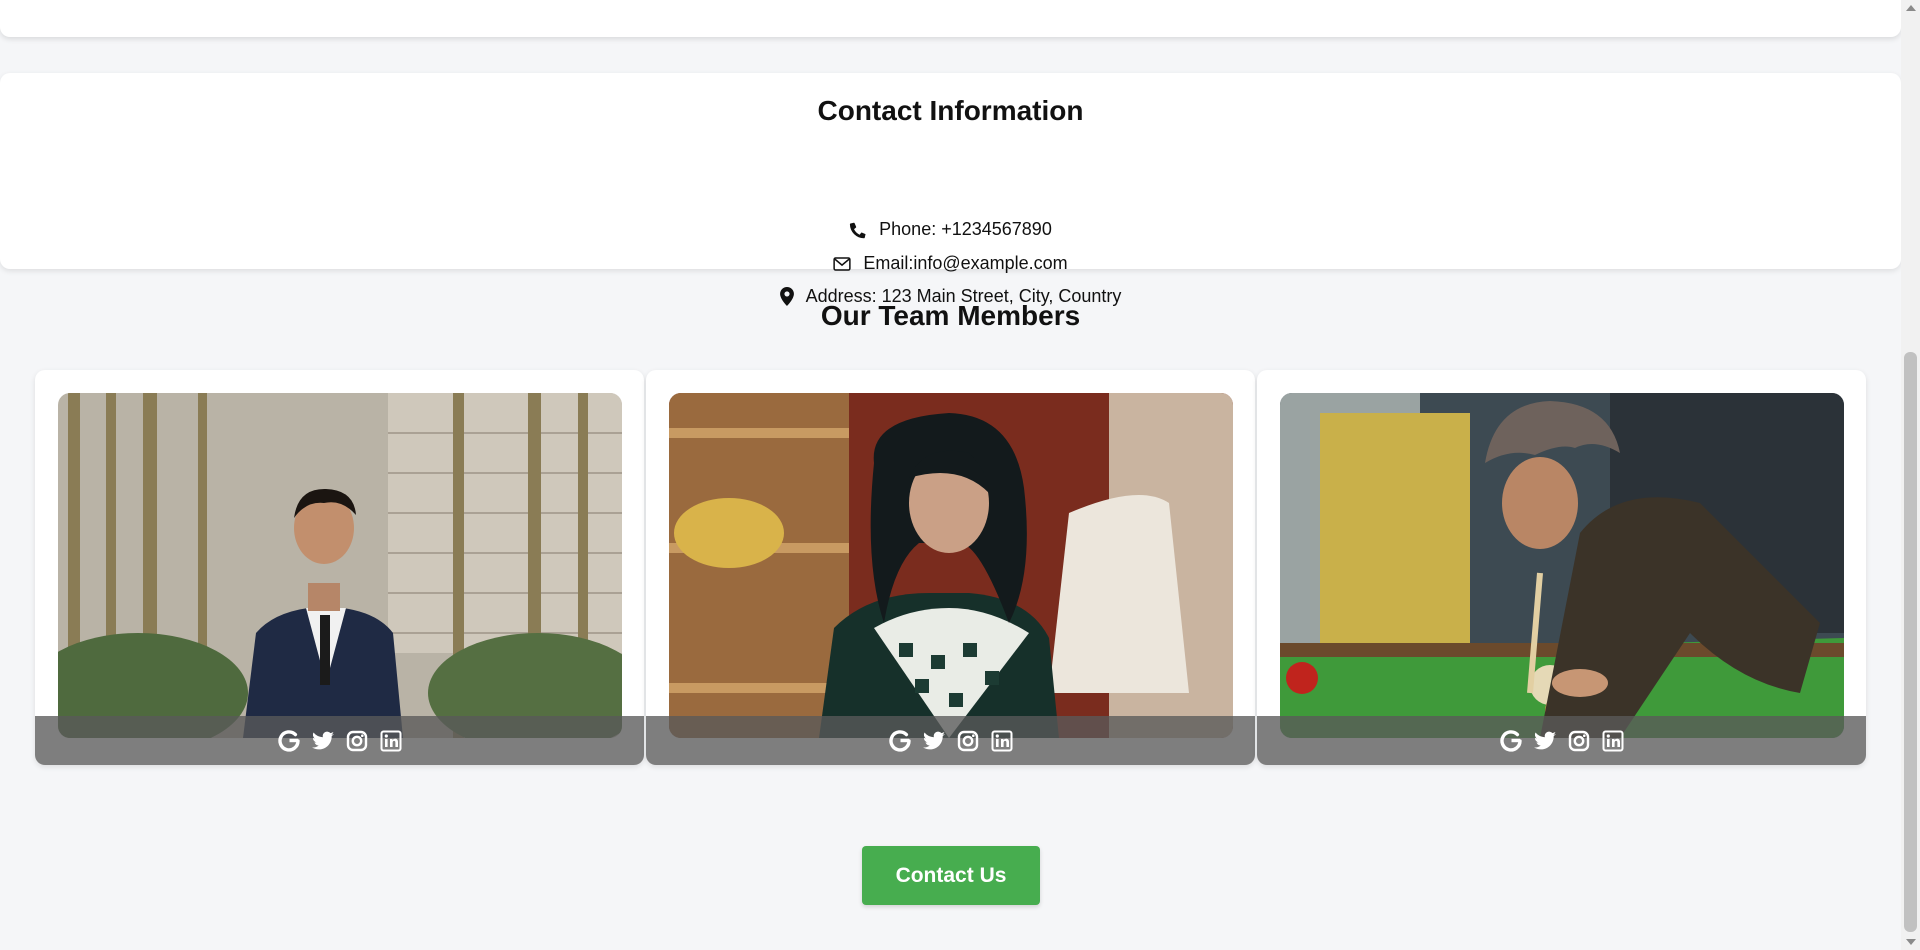 Image resolution: width=1920 pixels, height=950 pixels. I want to click on team-title: Our Team Members, so click(950, 315).